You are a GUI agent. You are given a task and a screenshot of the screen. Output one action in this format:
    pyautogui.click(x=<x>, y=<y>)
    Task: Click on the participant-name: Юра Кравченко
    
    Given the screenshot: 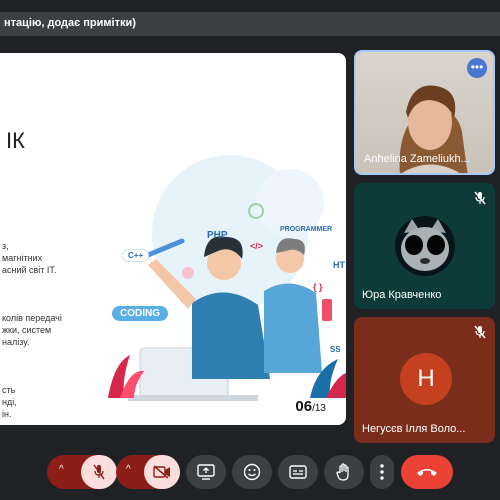 What is the action you would take?
    pyautogui.click(x=402, y=295)
    